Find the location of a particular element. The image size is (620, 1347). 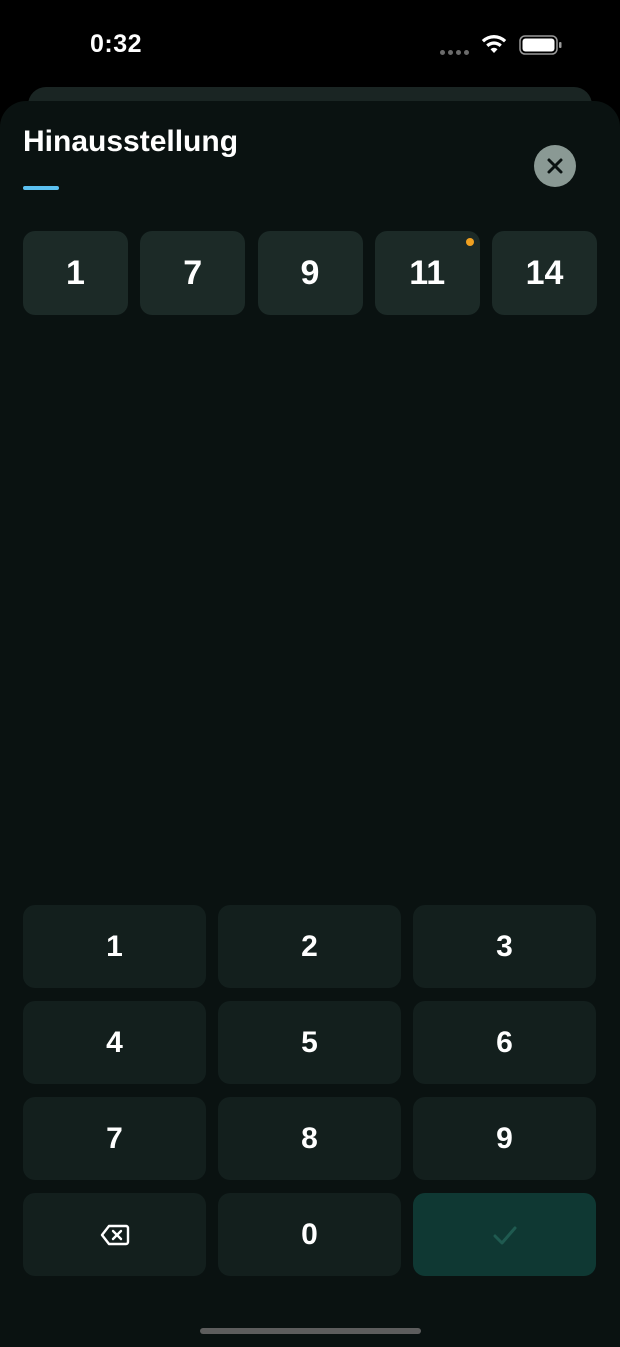

status-time: 0:32 is located at coordinates (116, 44).